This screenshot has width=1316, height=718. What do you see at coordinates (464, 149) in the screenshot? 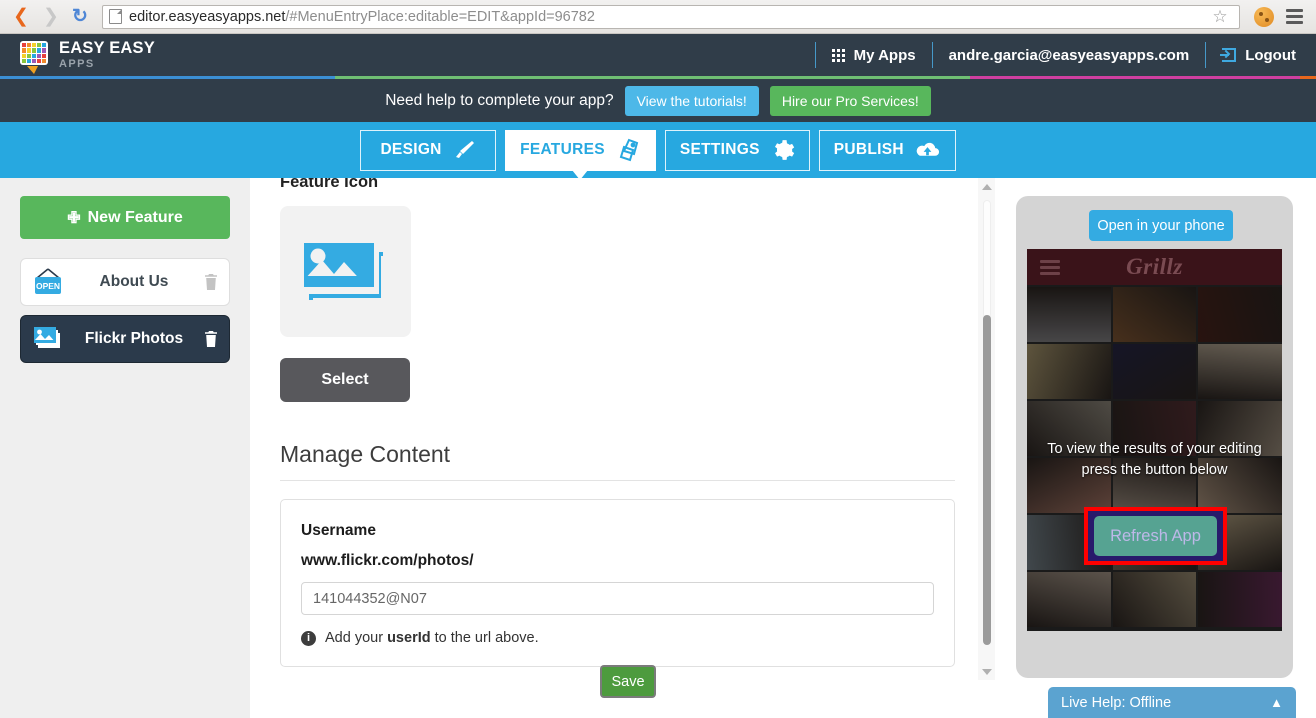
I see `paintbrush-icon` at bounding box center [464, 149].